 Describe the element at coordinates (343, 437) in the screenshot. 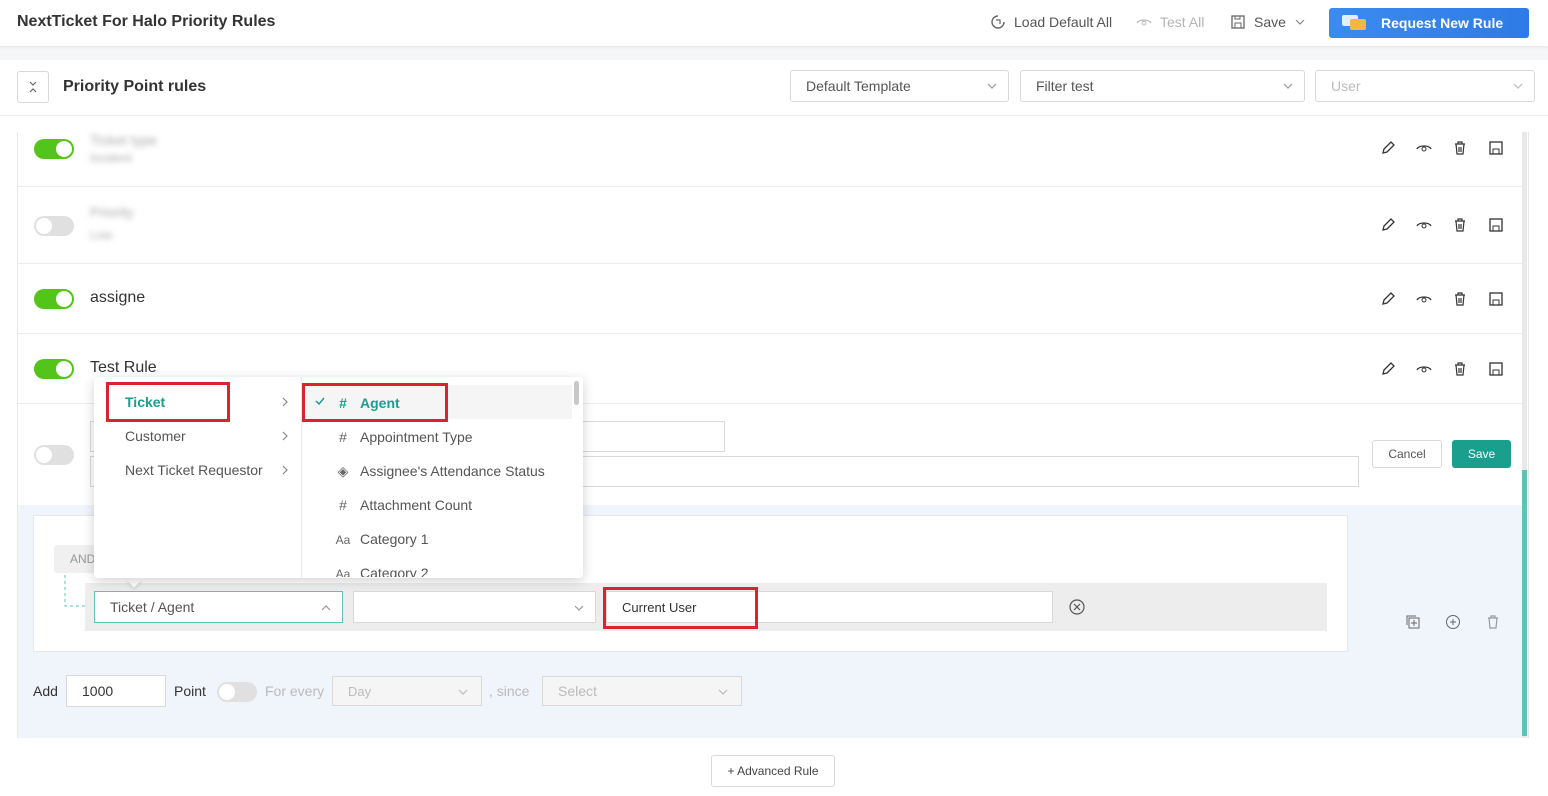

I see `hash-icon: #` at that location.